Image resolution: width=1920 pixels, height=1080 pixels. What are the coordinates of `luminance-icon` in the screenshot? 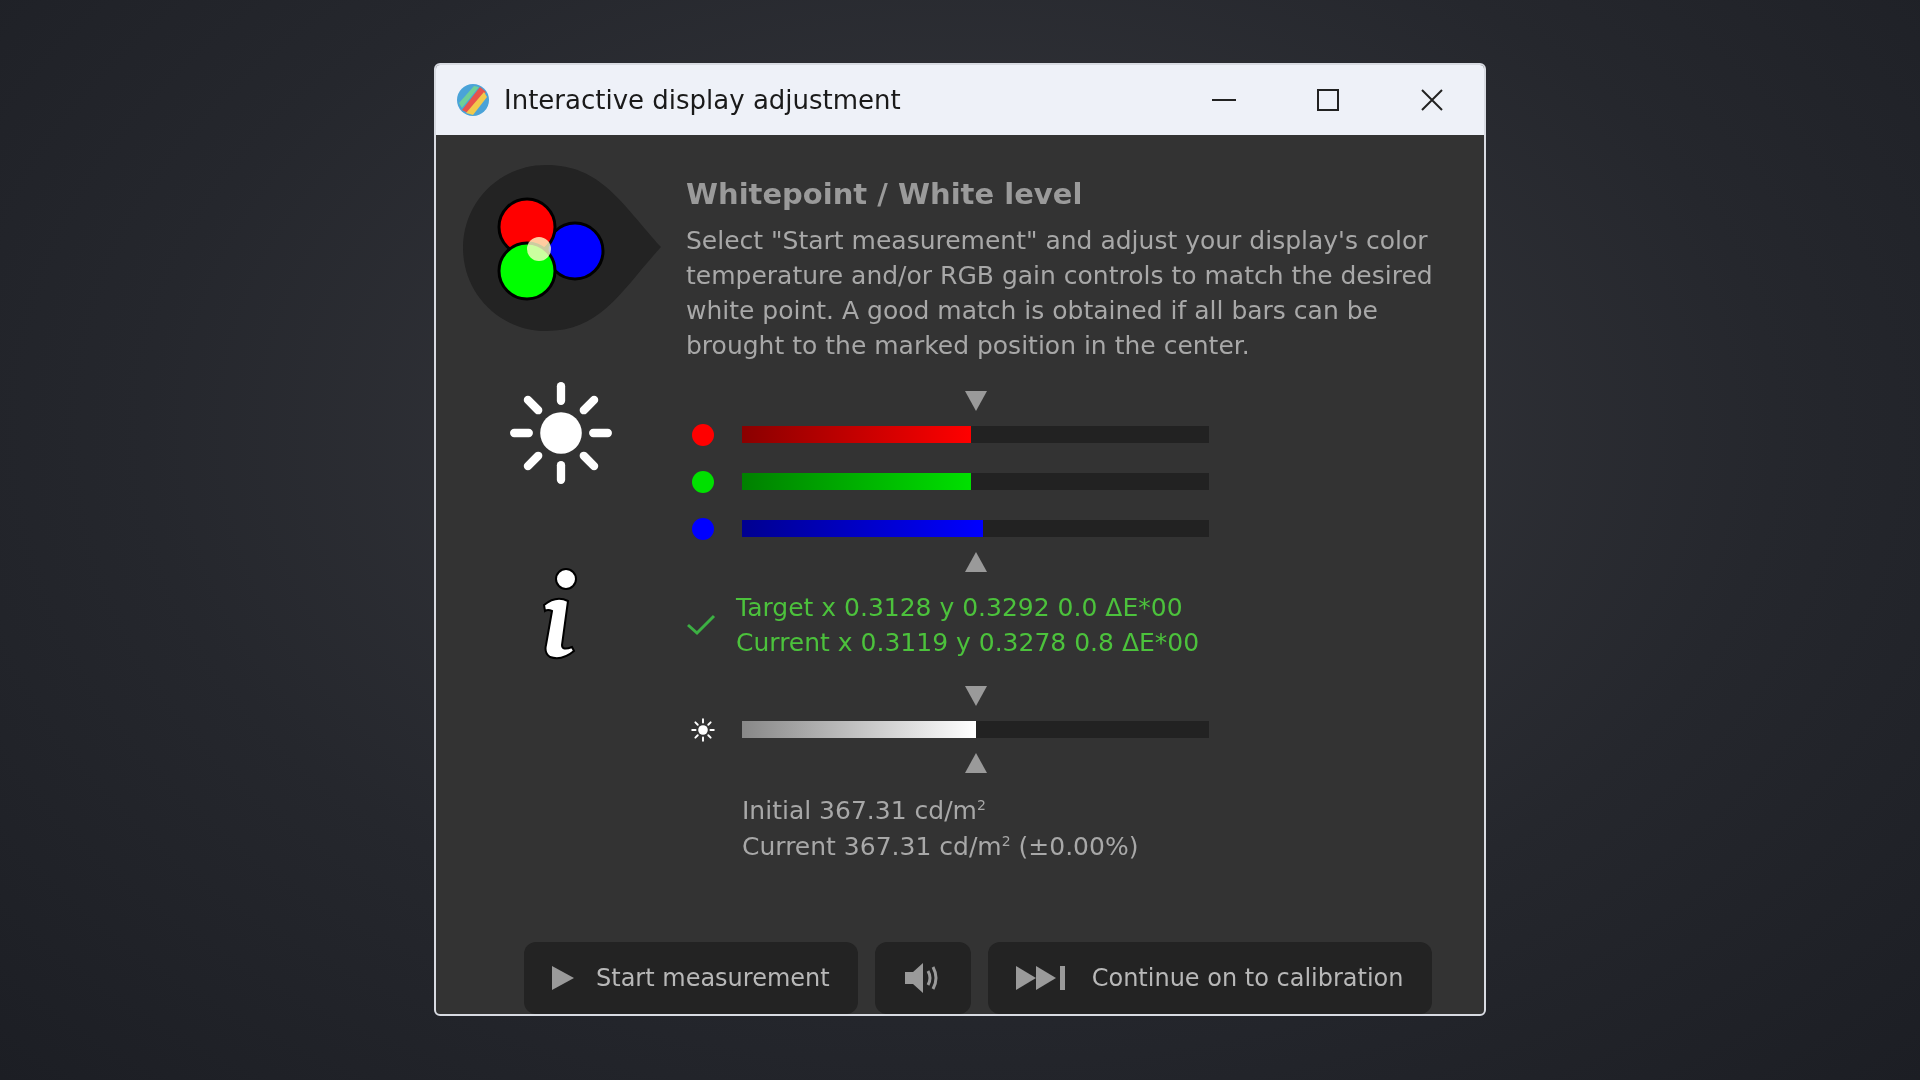 It's located at (703, 729).